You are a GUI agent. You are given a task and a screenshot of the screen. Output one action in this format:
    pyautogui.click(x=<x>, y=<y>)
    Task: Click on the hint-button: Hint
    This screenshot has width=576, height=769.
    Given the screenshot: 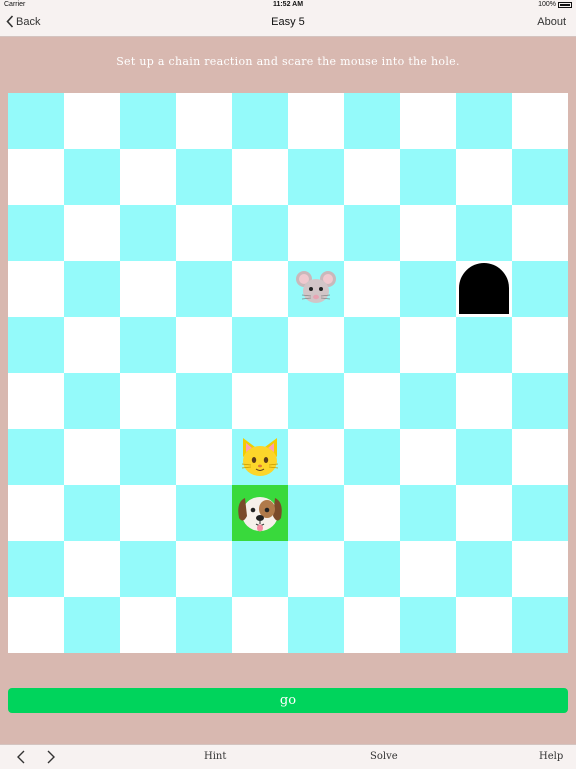 What is the action you would take?
    pyautogui.click(x=215, y=756)
    